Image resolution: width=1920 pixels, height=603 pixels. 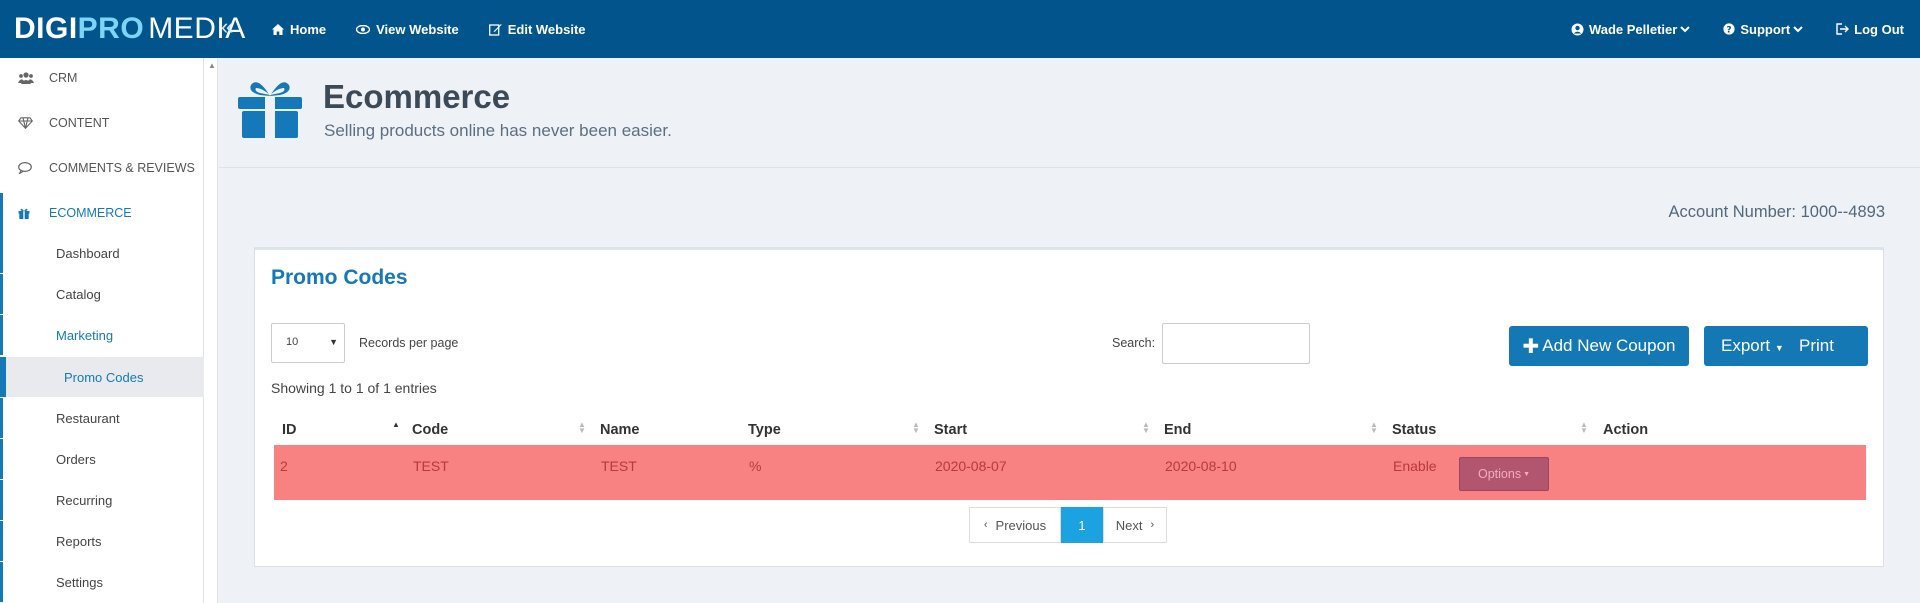 What do you see at coordinates (407, 29) in the screenshot?
I see `nav-view-website: View Website` at bounding box center [407, 29].